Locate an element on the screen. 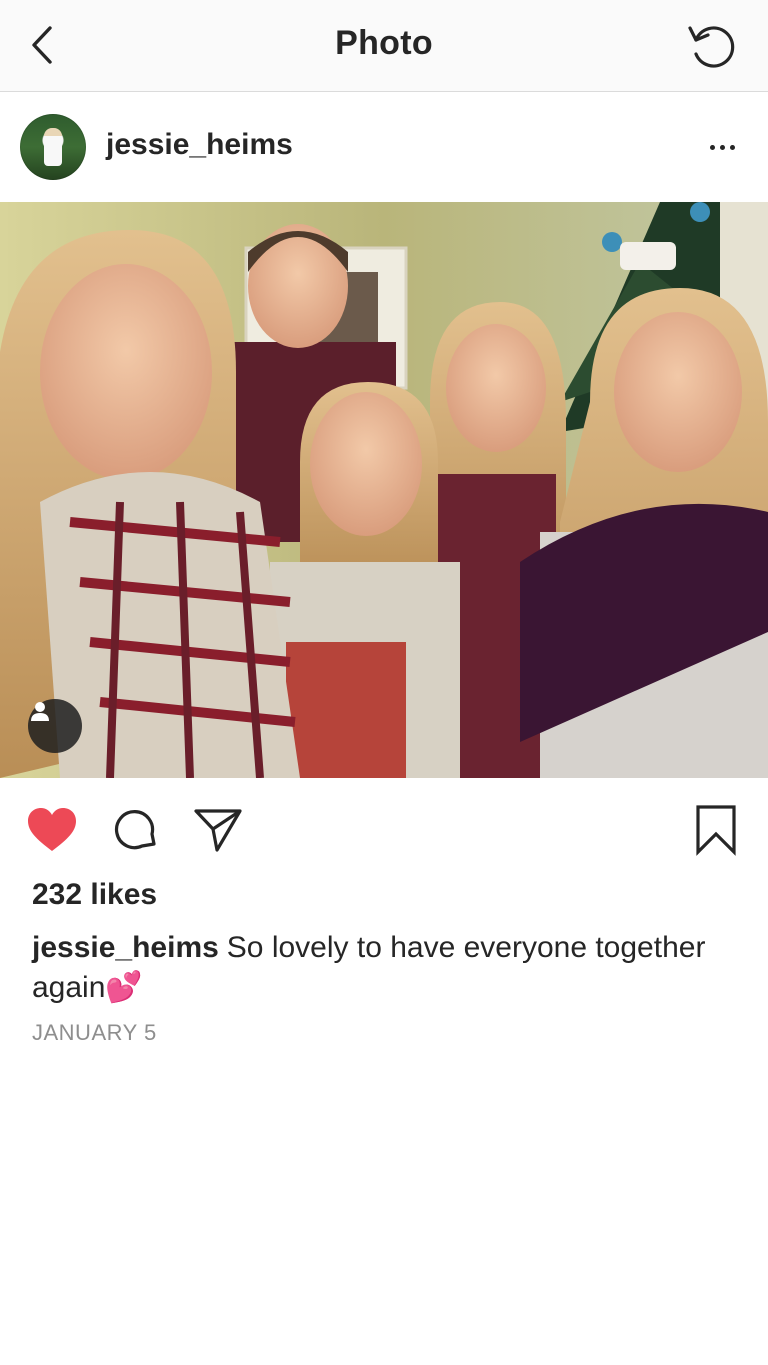 This screenshot has width=768, height=1365. more-options-button is located at coordinates (722, 147).